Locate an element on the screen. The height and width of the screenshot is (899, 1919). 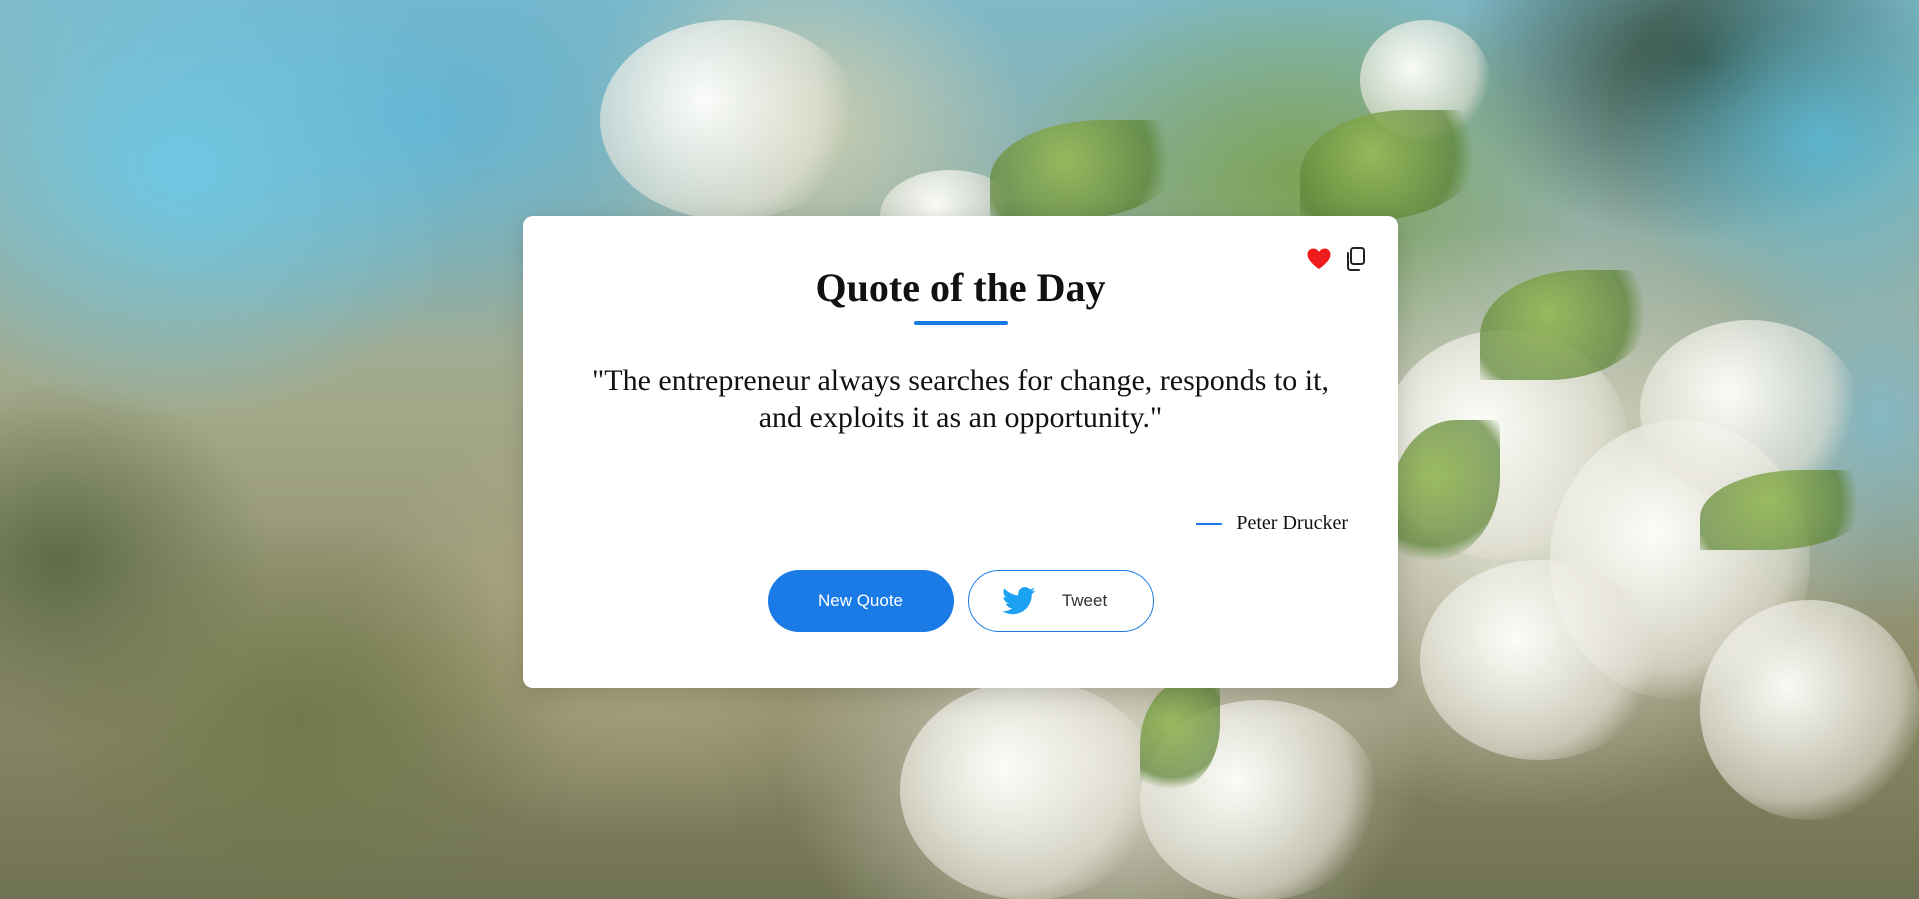
author-dash is located at coordinates (1209, 523).